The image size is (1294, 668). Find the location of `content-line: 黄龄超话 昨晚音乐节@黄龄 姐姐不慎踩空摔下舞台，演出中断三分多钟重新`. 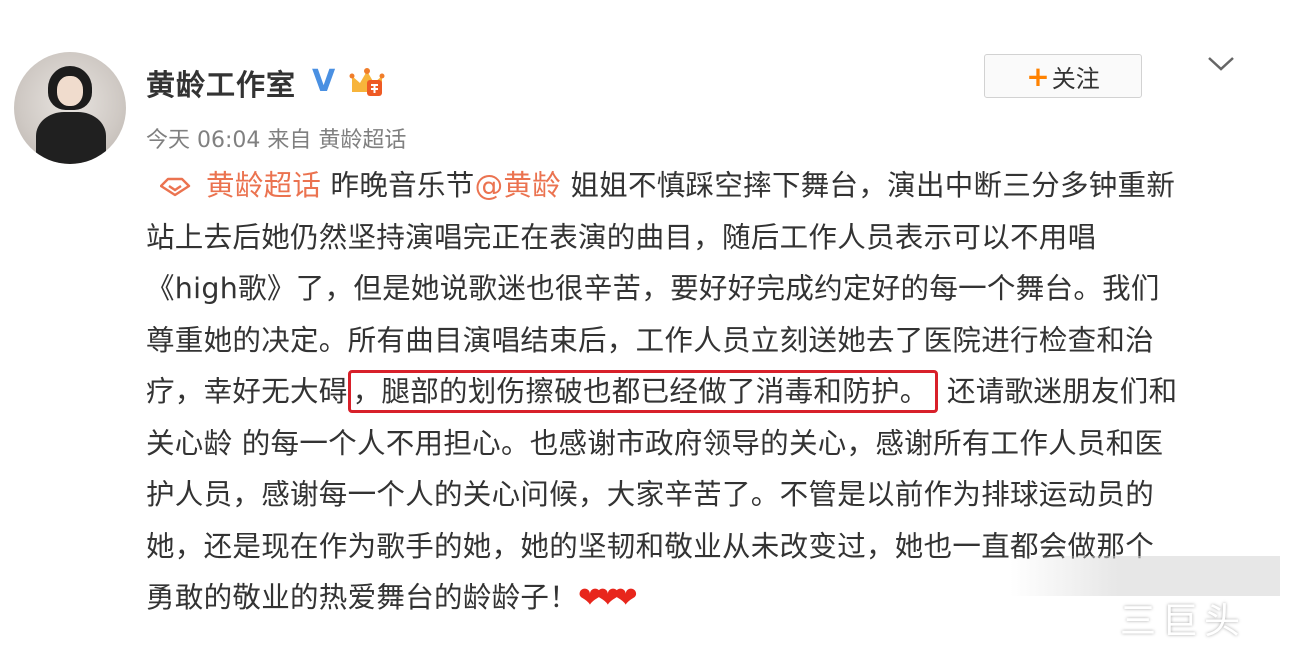

content-line: 黄龄超话 昨晚音乐节@黄龄 姐姐不慎踩空摔下舞台，演出中断三分多钟重新 is located at coordinates (696, 186).